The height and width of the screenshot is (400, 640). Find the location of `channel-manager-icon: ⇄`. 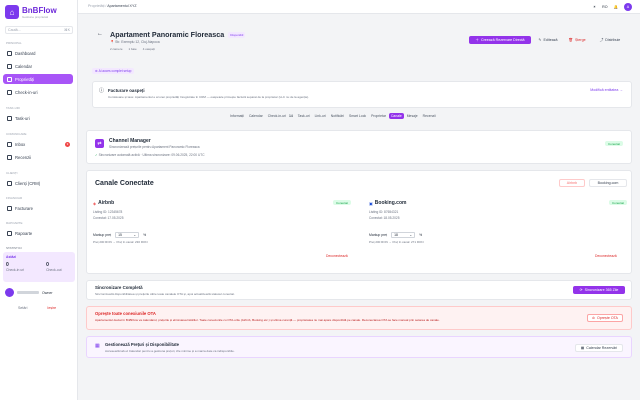

channel-manager-icon: ⇄ is located at coordinates (99, 143).